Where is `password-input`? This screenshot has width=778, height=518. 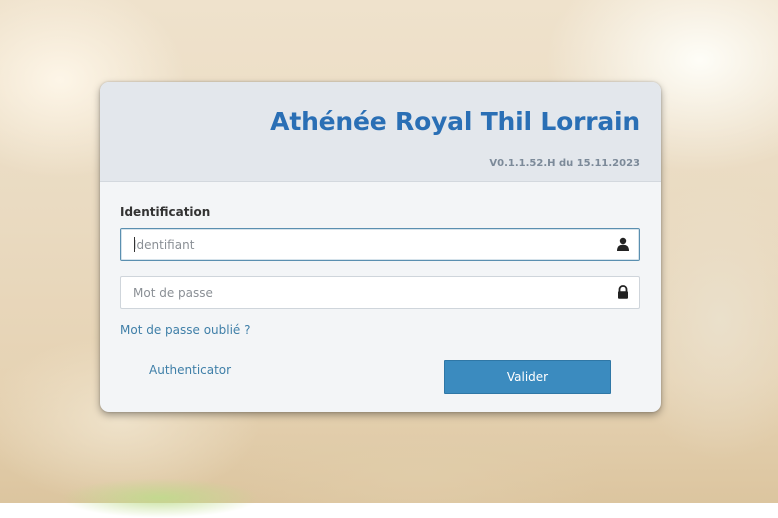
password-input is located at coordinates (362, 292).